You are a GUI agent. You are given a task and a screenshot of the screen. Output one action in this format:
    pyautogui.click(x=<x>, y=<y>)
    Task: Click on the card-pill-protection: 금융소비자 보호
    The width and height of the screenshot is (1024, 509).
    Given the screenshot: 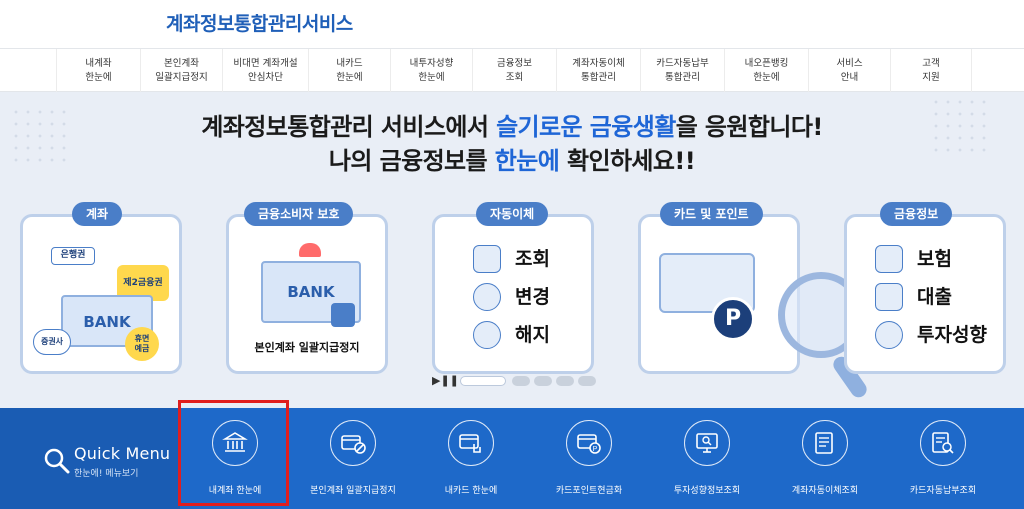 What is the action you would take?
    pyautogui.click(x=299, y=214)
    